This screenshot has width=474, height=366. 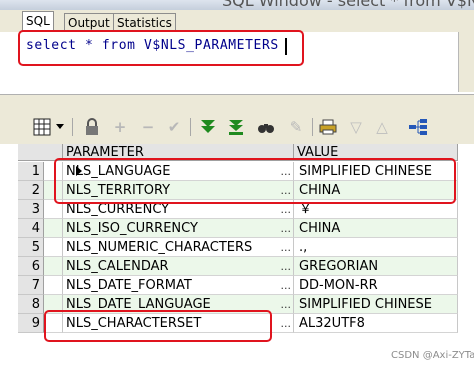 I want to click on find-icon, so click(x=266, y=127).